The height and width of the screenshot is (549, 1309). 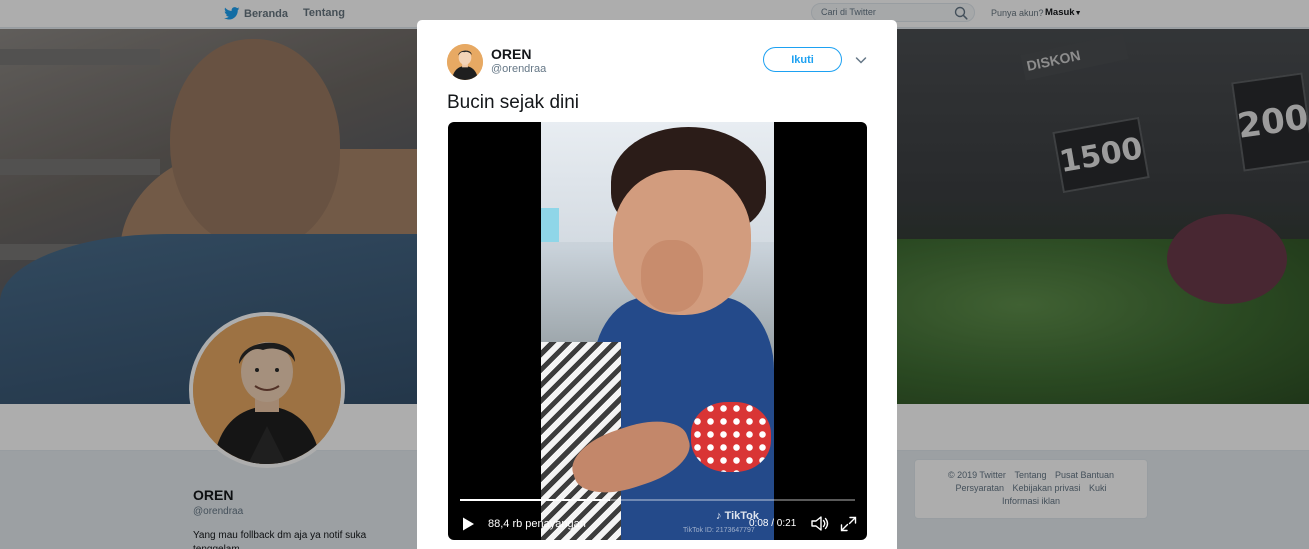 I want to click on tweet-author-name: OREN, so click(x=511, y=54).